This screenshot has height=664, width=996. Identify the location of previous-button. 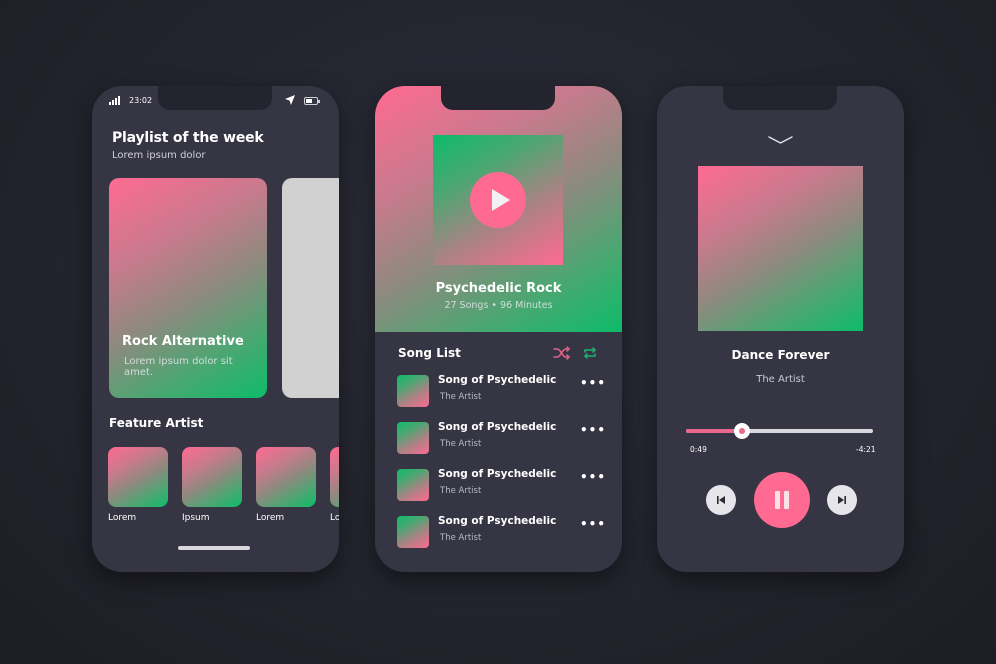
(721, 500).